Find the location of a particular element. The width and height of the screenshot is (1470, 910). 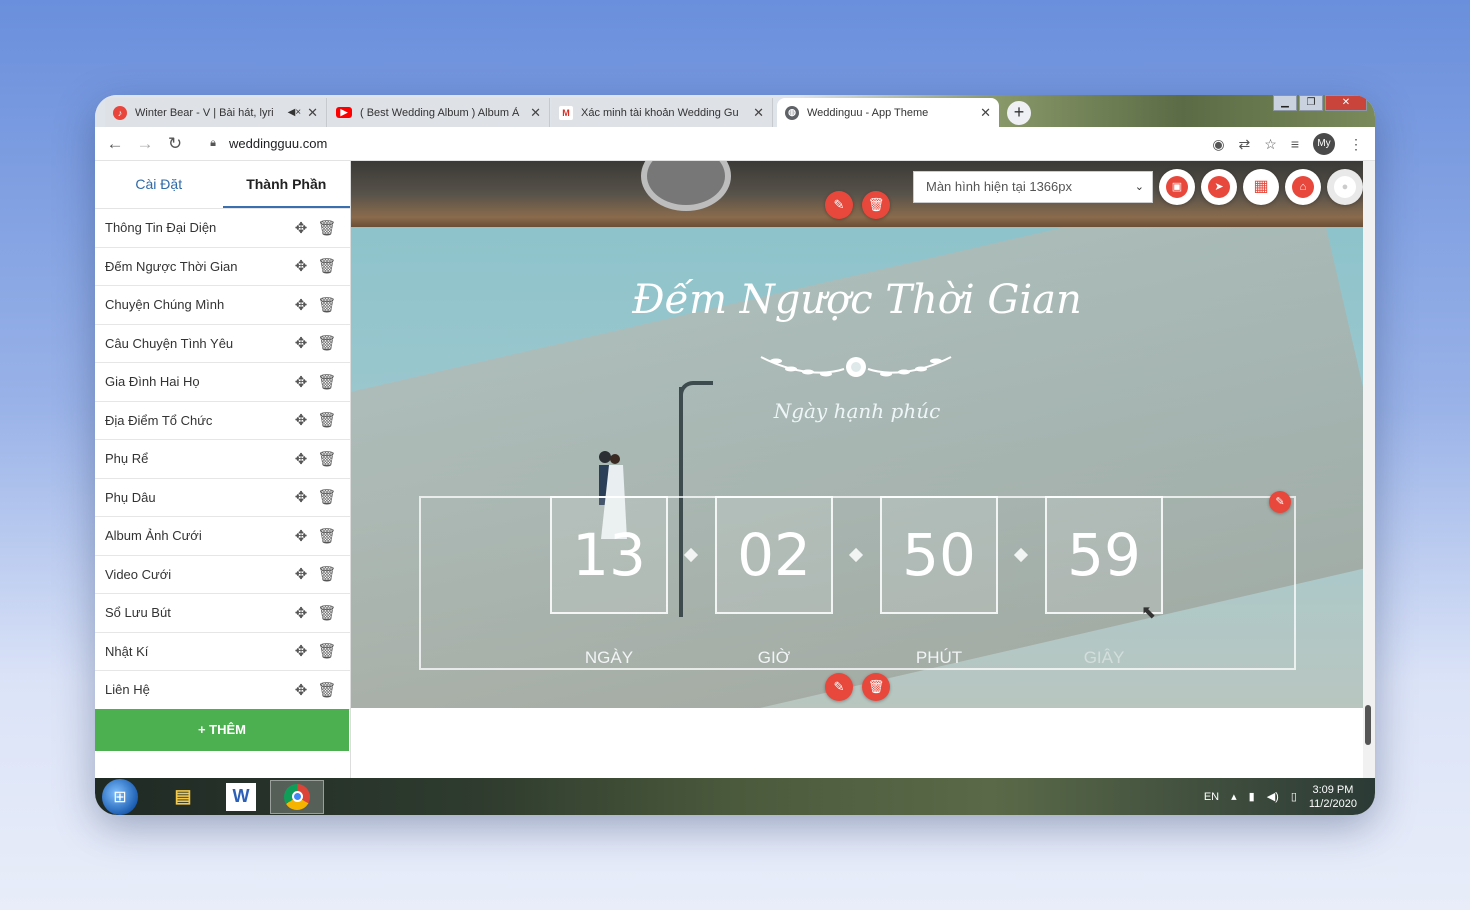

network-icon: ▮ is located at coordinates (1252, 796).